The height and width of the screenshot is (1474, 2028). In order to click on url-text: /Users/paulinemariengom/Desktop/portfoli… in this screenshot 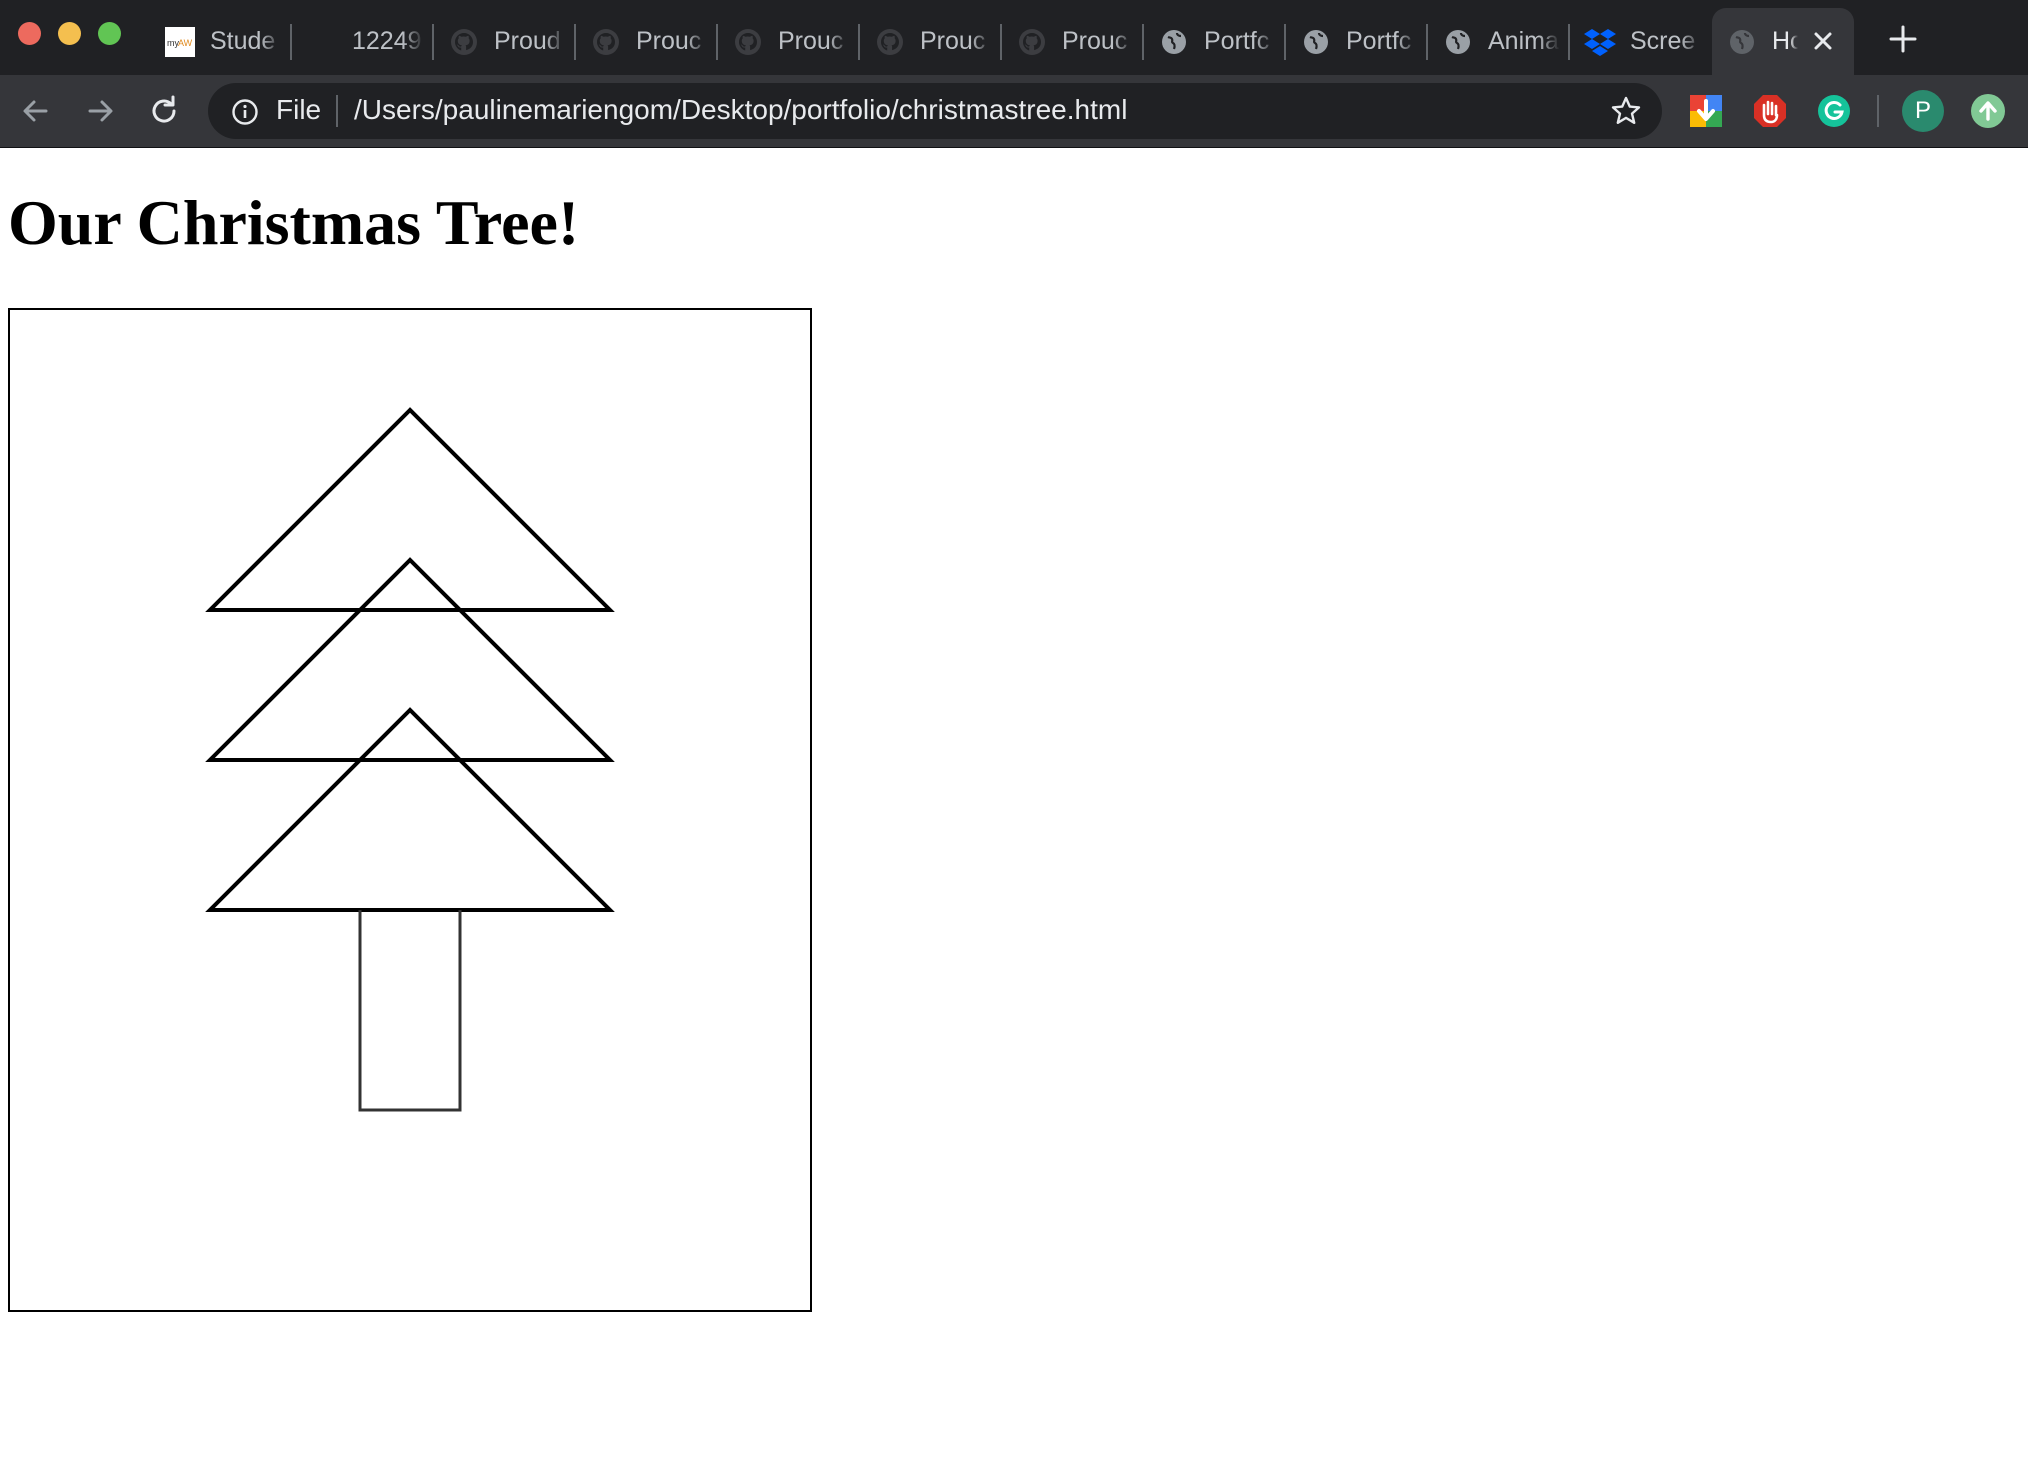, I will do `click(740, 110)`.